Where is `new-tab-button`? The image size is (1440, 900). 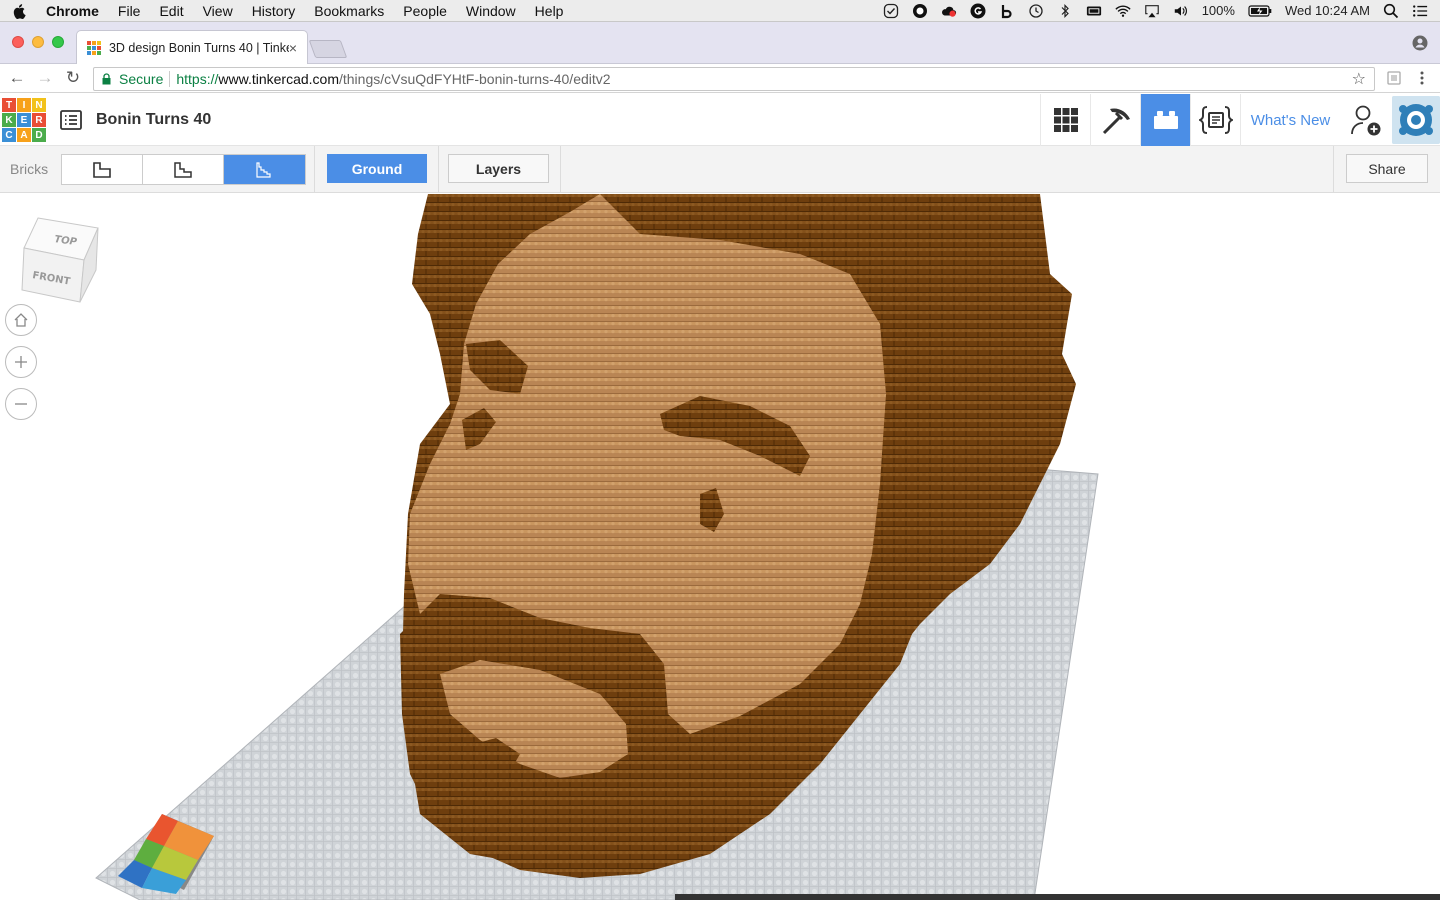 new-tab-button is located at coordinates (328, 49).